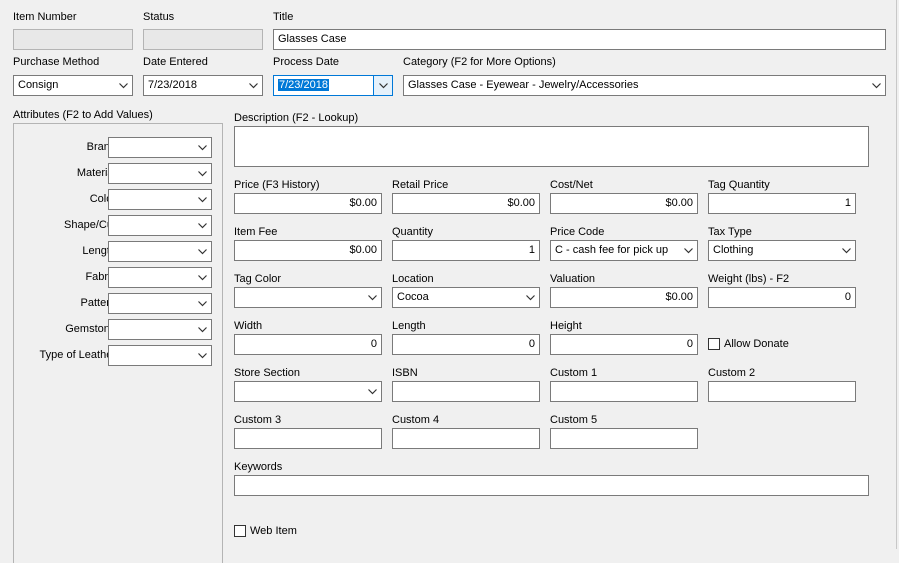 This screenshot has height=563, width=899. Describe the element at coordinates (172, 85) in the screenshot. I see `date-entered-value: 7/23/2018` at that location.